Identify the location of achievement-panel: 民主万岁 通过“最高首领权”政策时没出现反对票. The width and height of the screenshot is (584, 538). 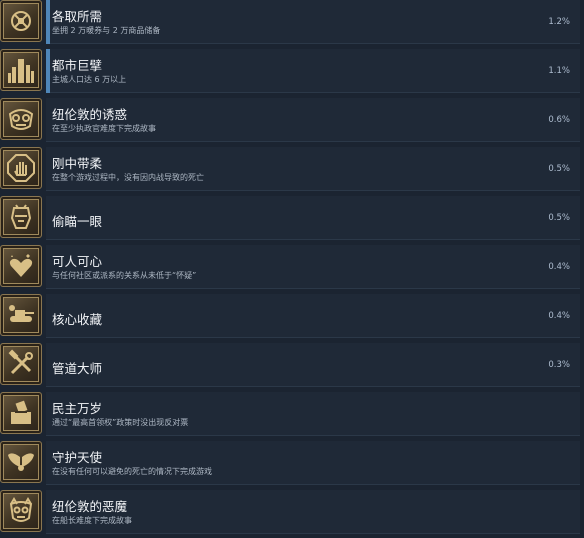
(313, 414).